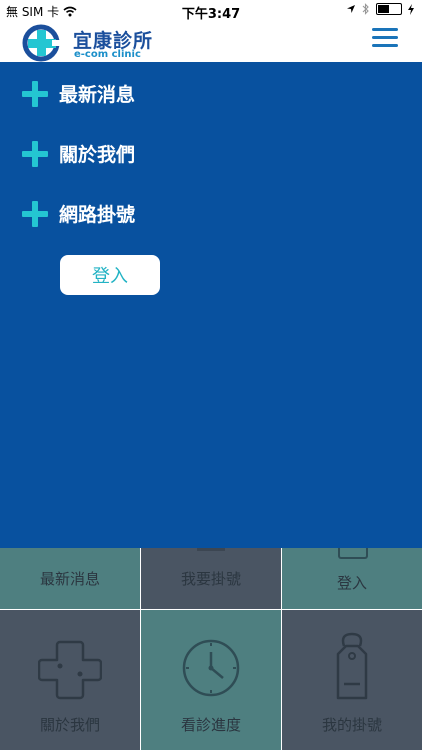  Describe the element at coordinates (69, 725) in the screenshot. I see `tile-label: 關於我們` at that location.